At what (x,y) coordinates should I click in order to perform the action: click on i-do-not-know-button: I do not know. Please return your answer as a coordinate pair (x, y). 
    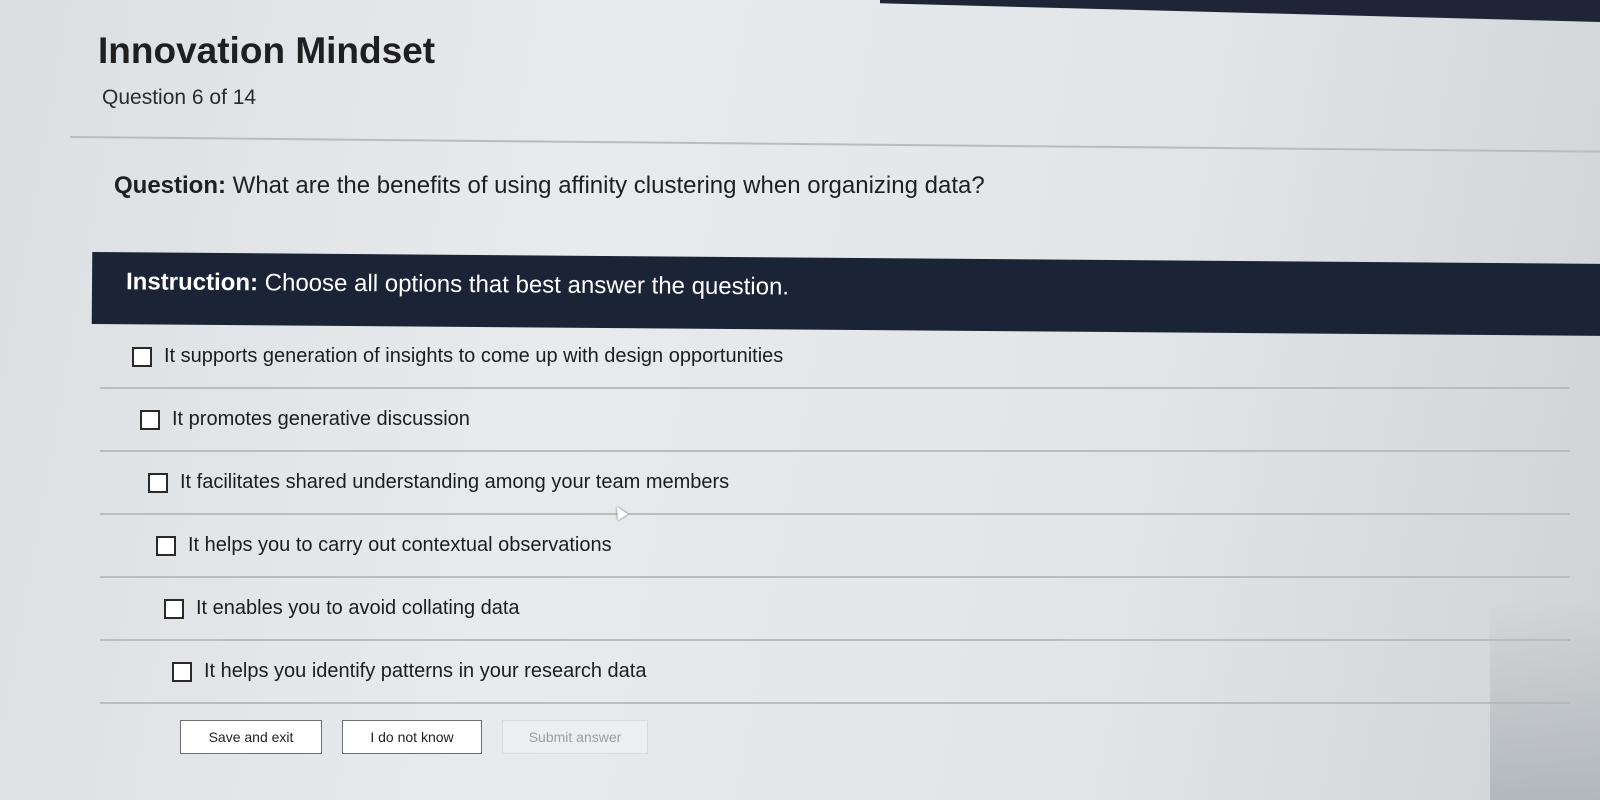
    Looking at the image, I should click on (412, 737).